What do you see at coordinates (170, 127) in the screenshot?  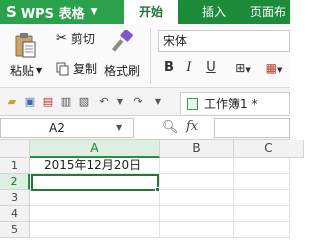 I see `zoom-search-icon: 🔍︎` at bounding box center [170, 127].